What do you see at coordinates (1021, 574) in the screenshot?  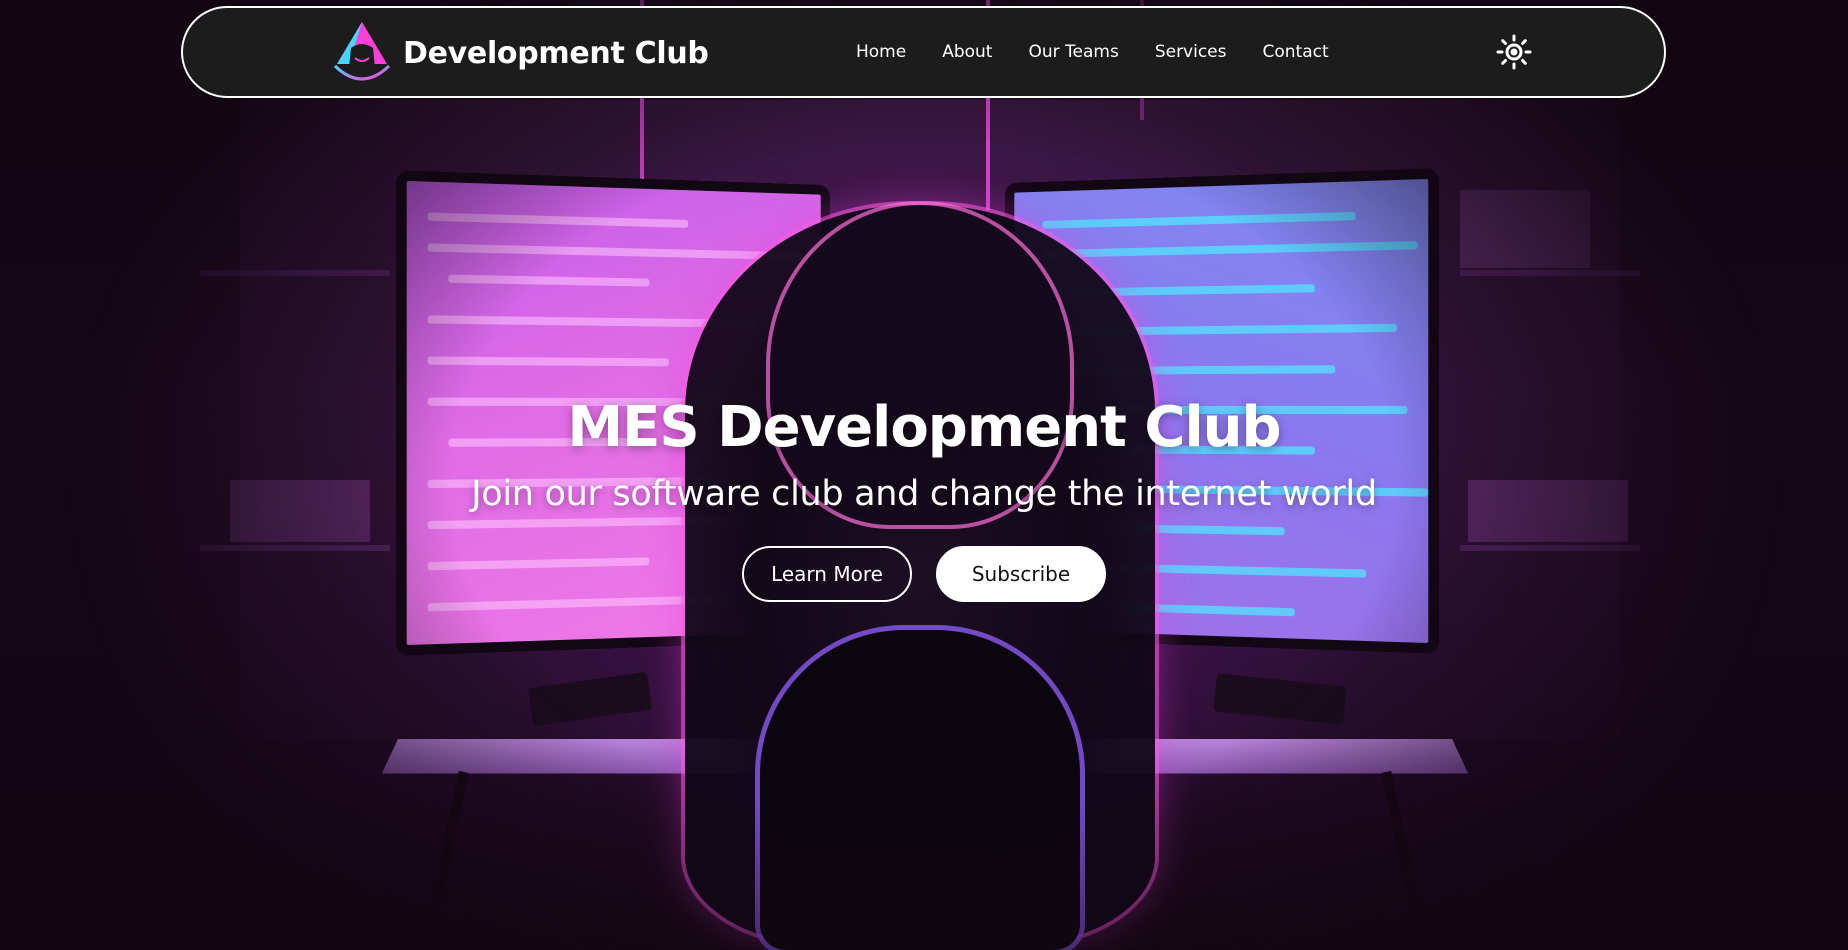 I see `subscribe-button: Subscribe` at bounding box center [1021, 574].